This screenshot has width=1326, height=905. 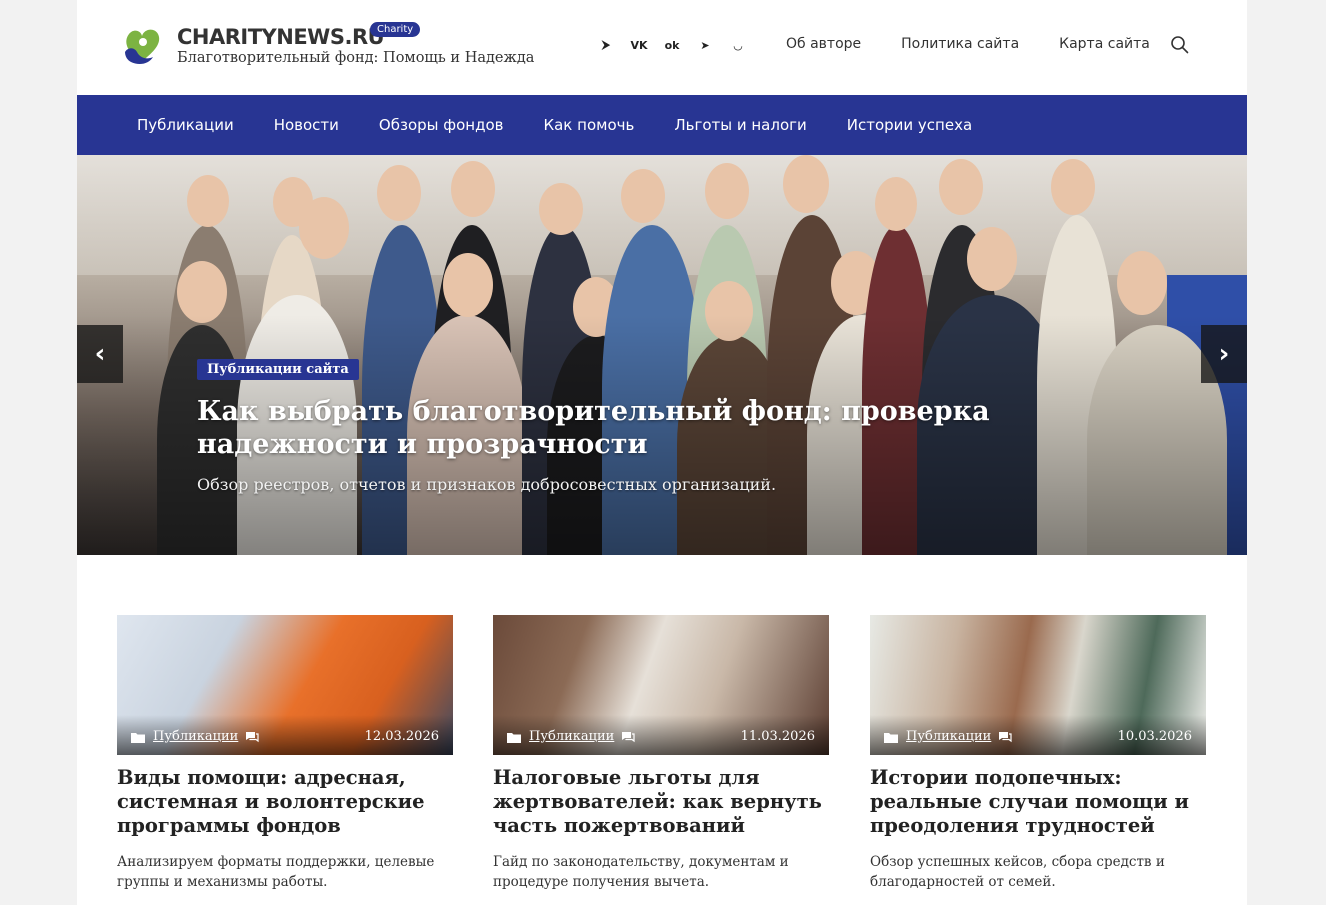 I want to click on article-date: 12.03.2026, so click(x=401, y=736).